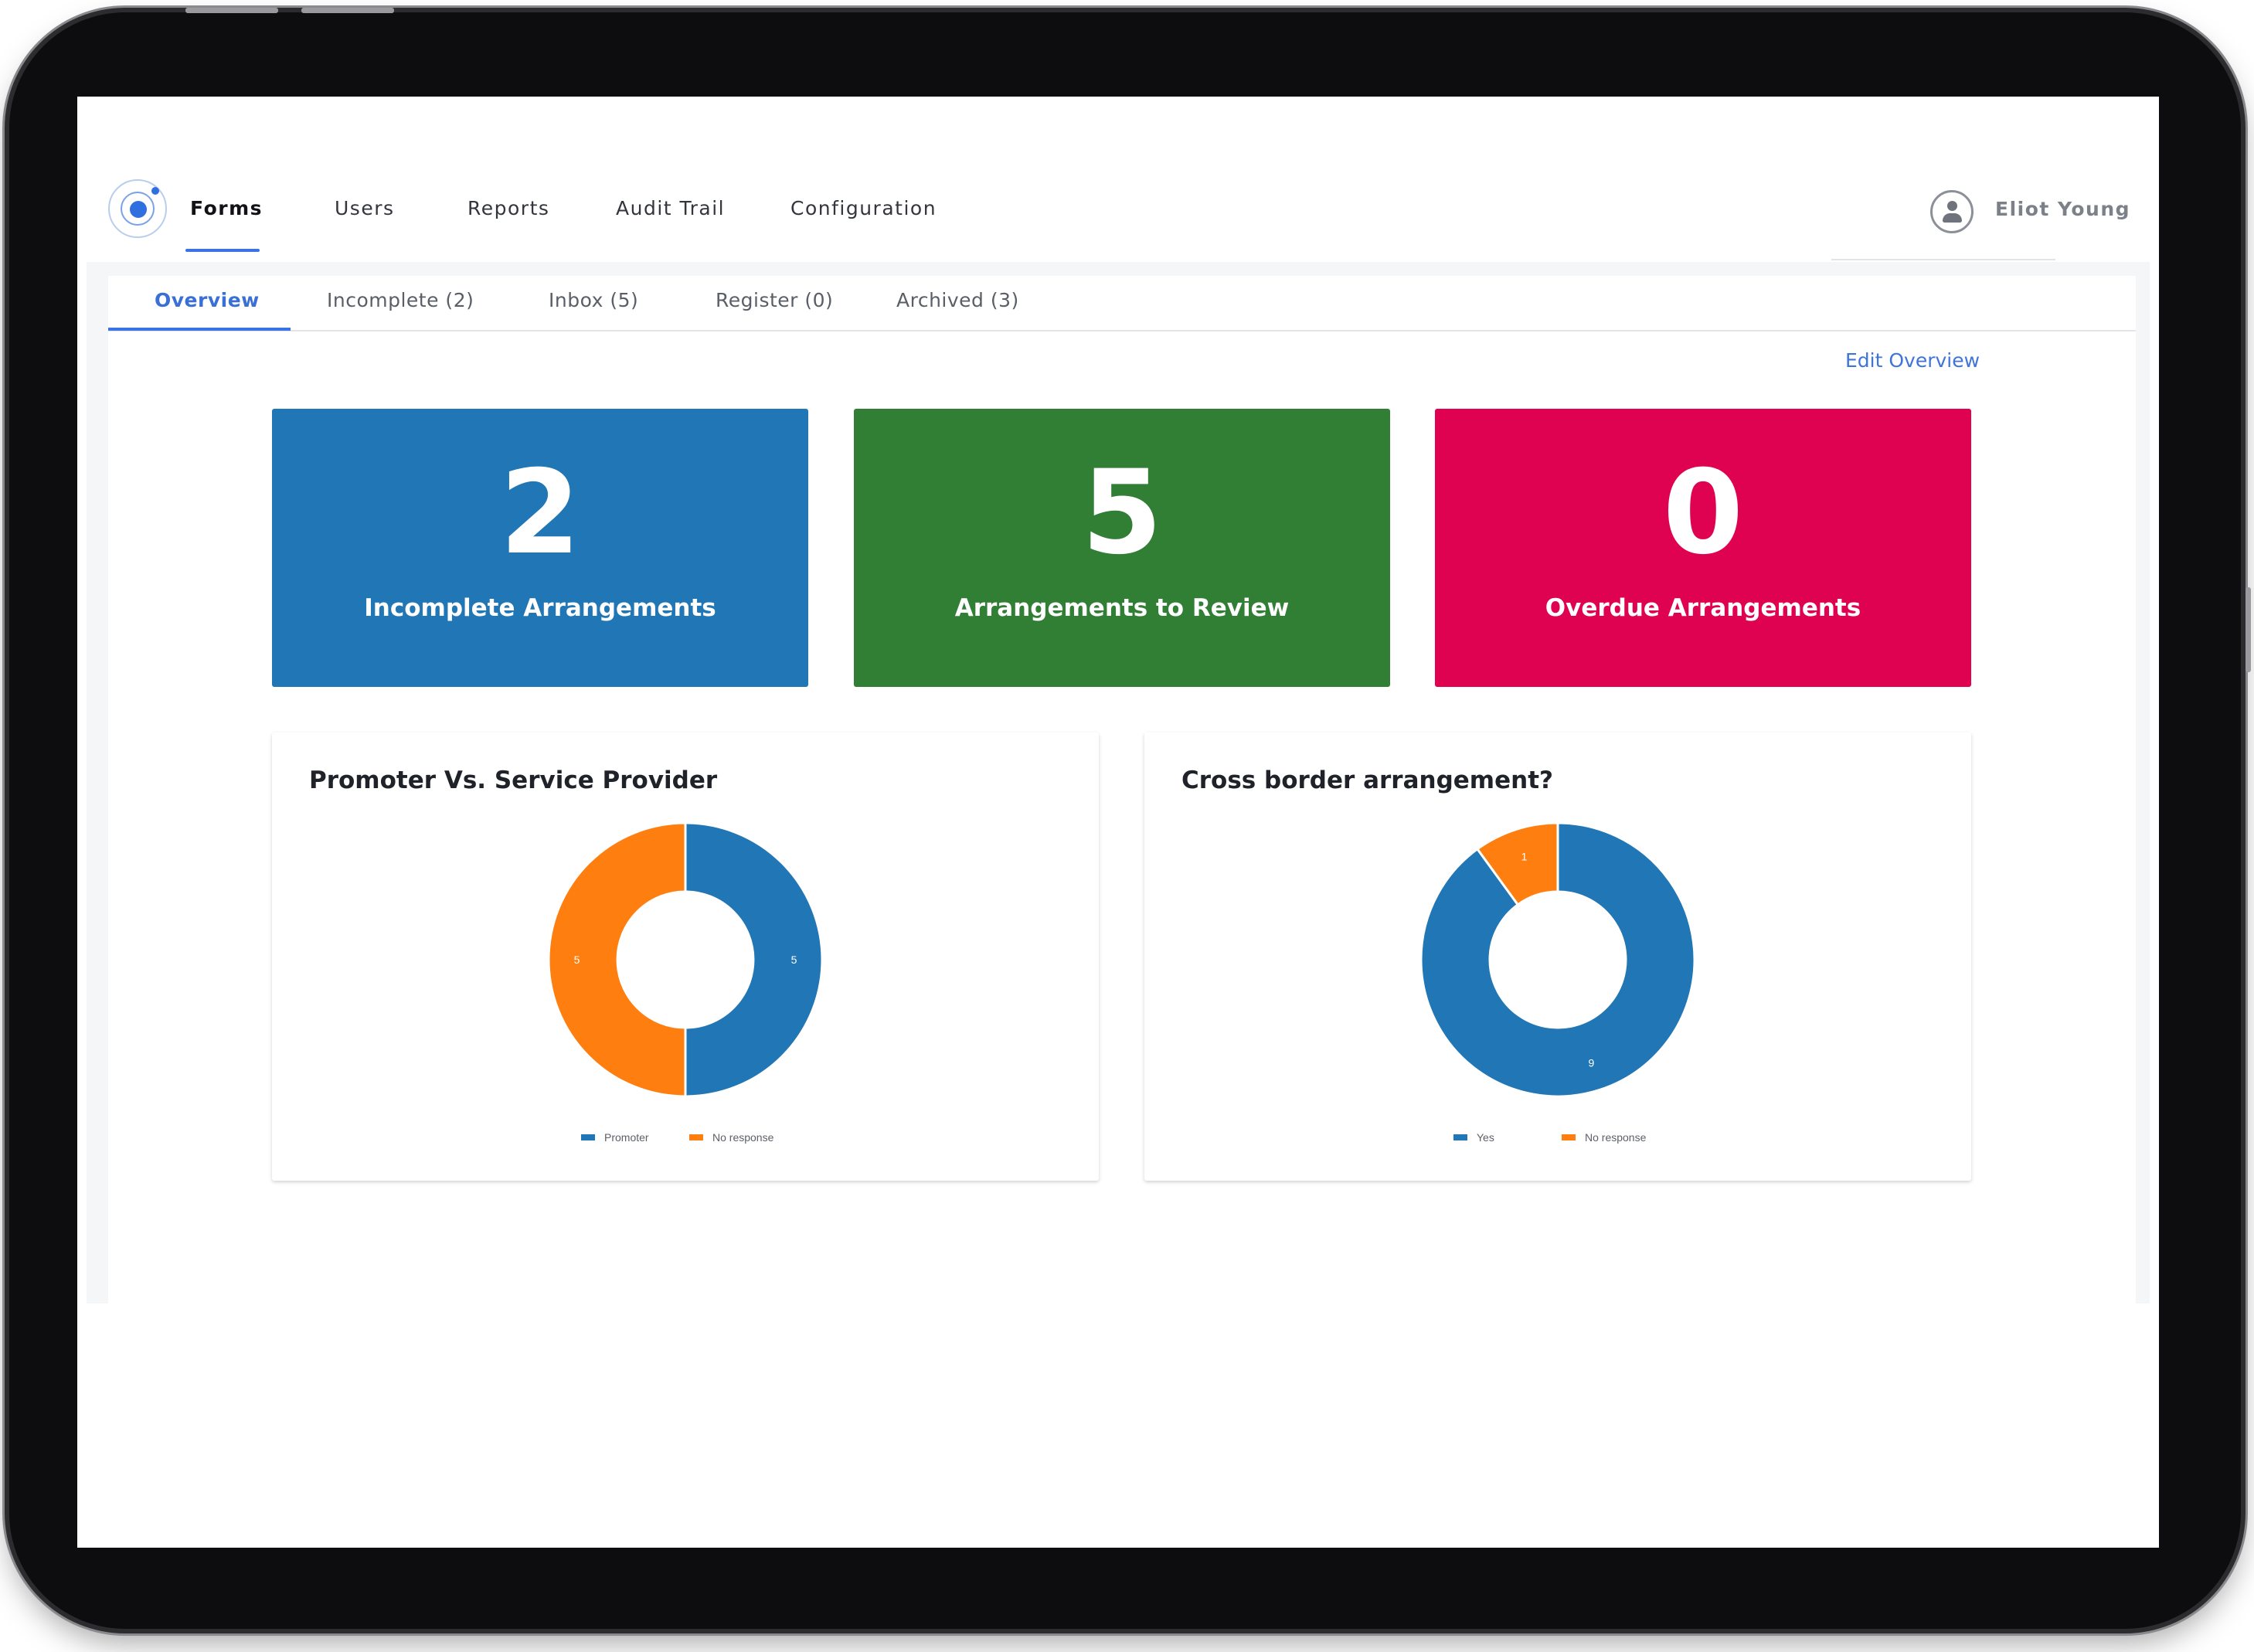 The image size is (2254, 1652). I want to click on tablet-side-button, so click(2248, 630).